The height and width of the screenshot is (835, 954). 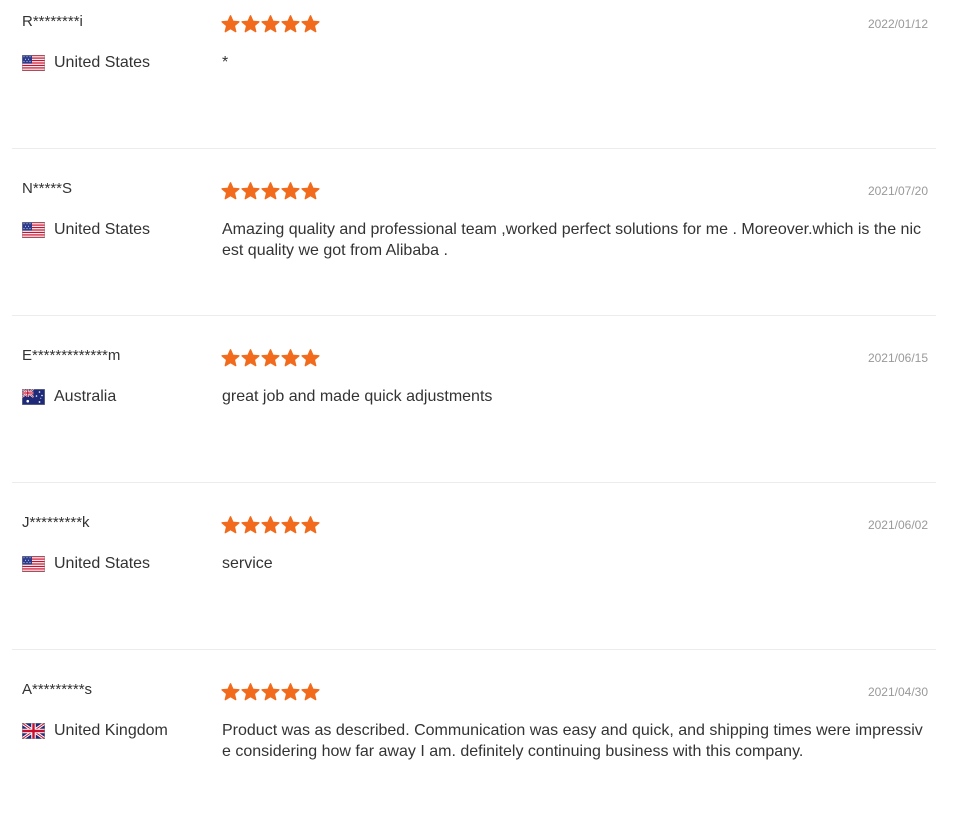 What do you see at coordinates (897, 358) in the screenshot?
I see `review-date: 2021/06/15` at bounding box center [897, 358].